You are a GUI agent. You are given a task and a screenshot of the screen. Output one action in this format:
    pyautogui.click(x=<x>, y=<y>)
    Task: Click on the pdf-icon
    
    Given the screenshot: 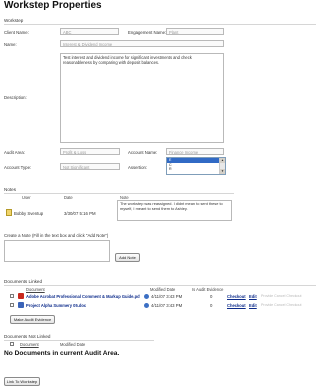 What is the action you would take?
    pyautogui.click(x=21, y=296)
    